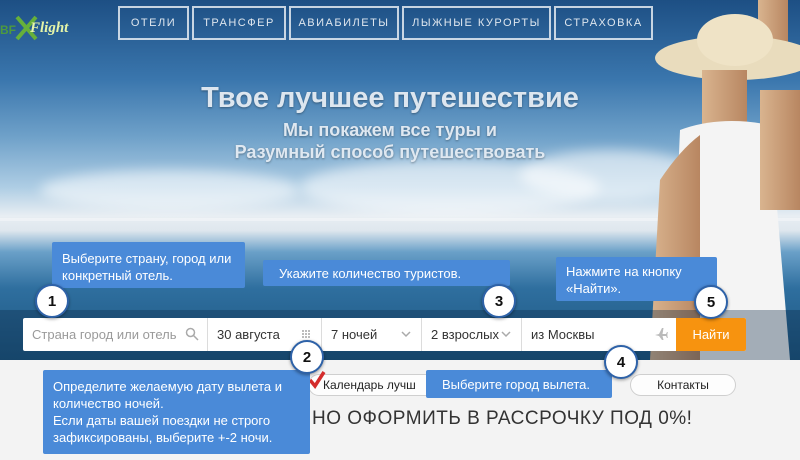 Image resolution: width=800 pixels, height=460 pixels. Describe the element at coordinates (192, 334) in the screenshot. I see `search-icon` at that location.